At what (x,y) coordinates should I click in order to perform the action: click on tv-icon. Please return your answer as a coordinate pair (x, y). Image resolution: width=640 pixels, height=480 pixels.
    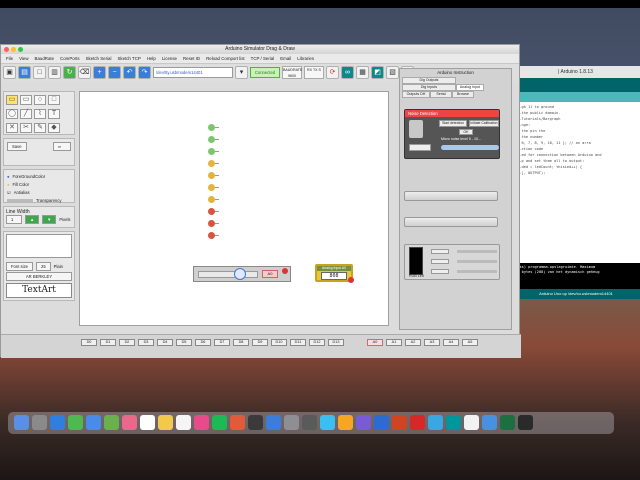
    Looking at the image, I should click on (255, 422).